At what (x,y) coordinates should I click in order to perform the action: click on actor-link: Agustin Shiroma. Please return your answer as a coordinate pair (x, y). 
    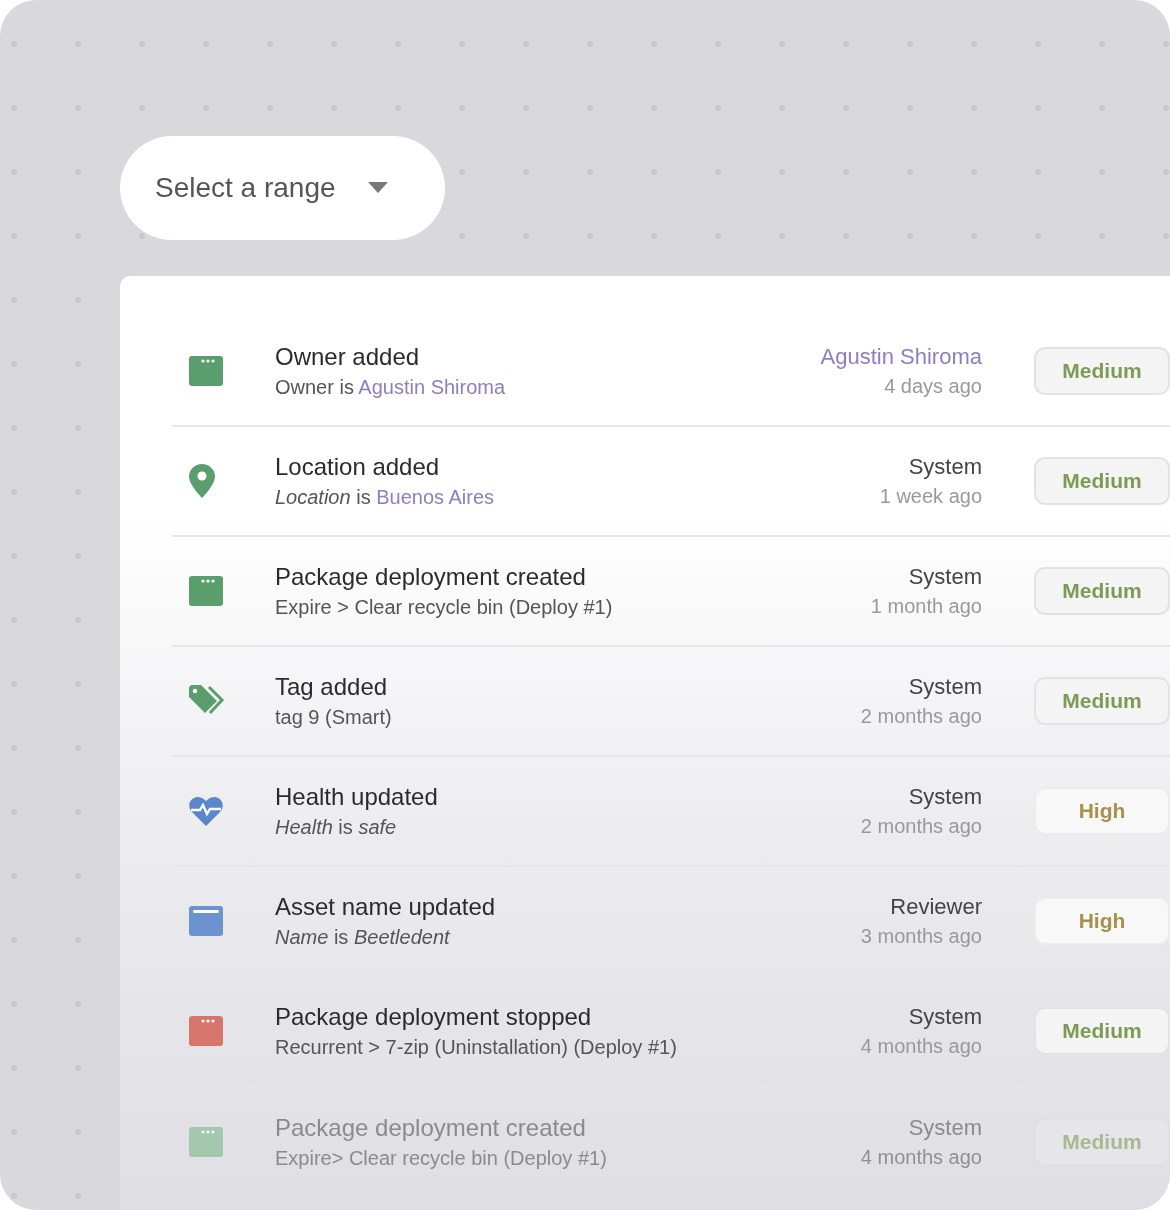
    Looking at the image, I should click on (901, 357).